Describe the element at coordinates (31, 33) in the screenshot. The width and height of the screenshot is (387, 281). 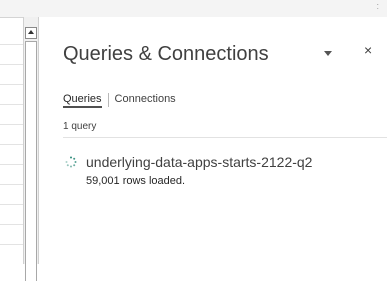
I see `scroll-up-arrow-icon` at that location.